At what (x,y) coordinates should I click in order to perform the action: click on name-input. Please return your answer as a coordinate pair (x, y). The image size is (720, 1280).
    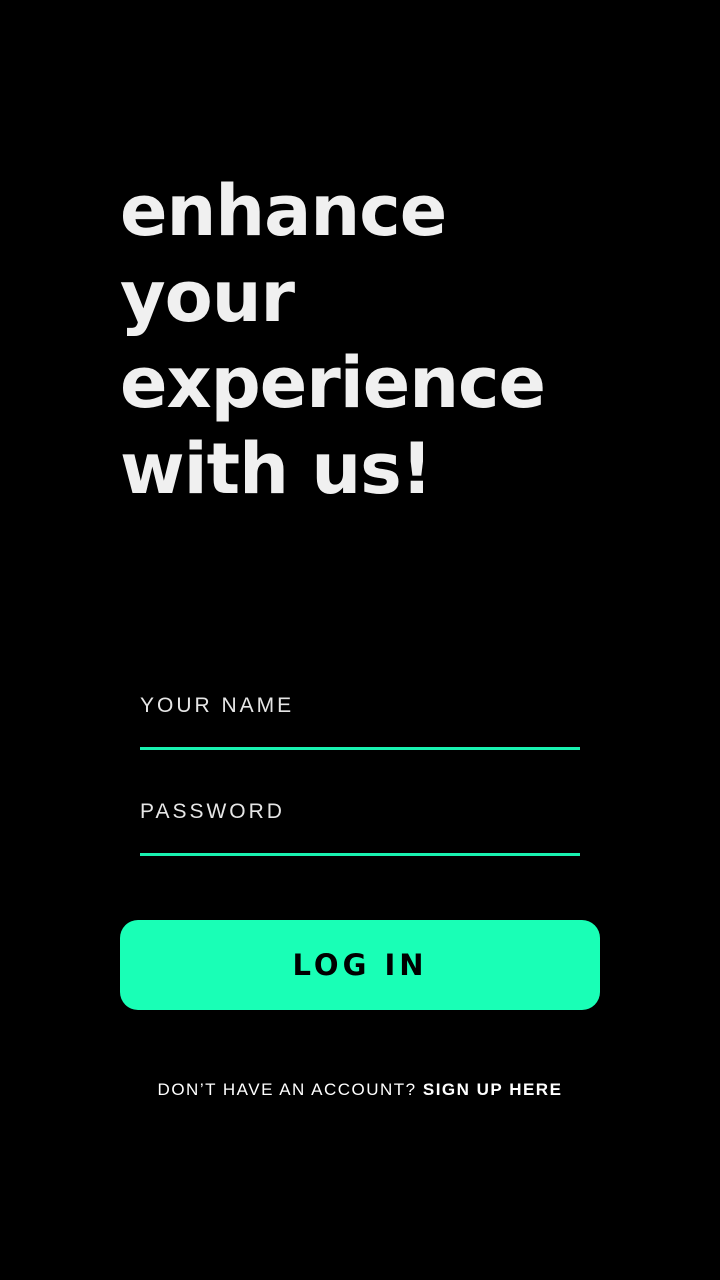
    Looking at the image, I should click on (360, 706).